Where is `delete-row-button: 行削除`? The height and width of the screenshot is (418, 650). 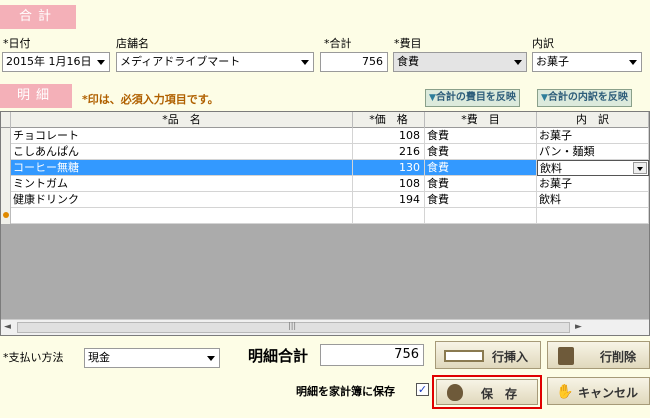 delete-row-button: 行削除 is located at coordinates (598, 355).